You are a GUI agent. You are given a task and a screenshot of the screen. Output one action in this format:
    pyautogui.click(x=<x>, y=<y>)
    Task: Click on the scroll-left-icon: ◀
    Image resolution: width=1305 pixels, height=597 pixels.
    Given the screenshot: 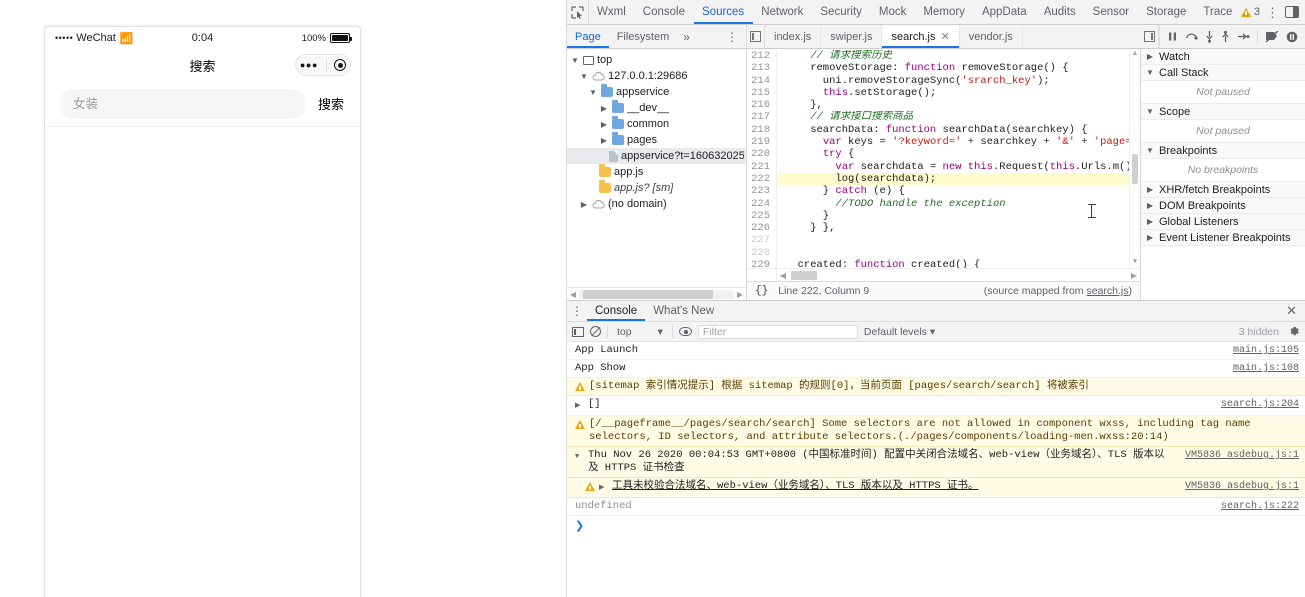 What is the action you would take?
    pyautogui.click(x=573, y=294)
    